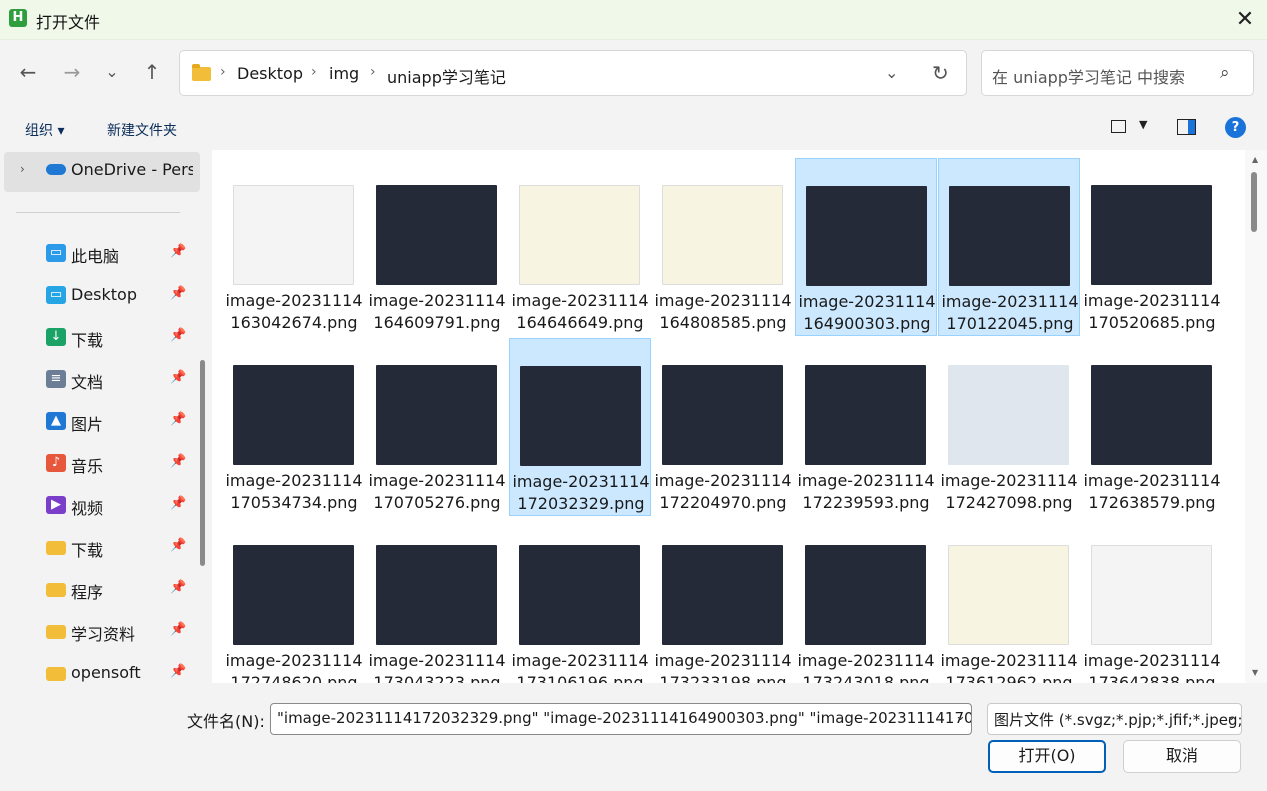  What do you see at coordinates (1009, 247) in the screenshot?
I see `file-item: image-20231114170122045.png` at bounding box center [1009, 247].